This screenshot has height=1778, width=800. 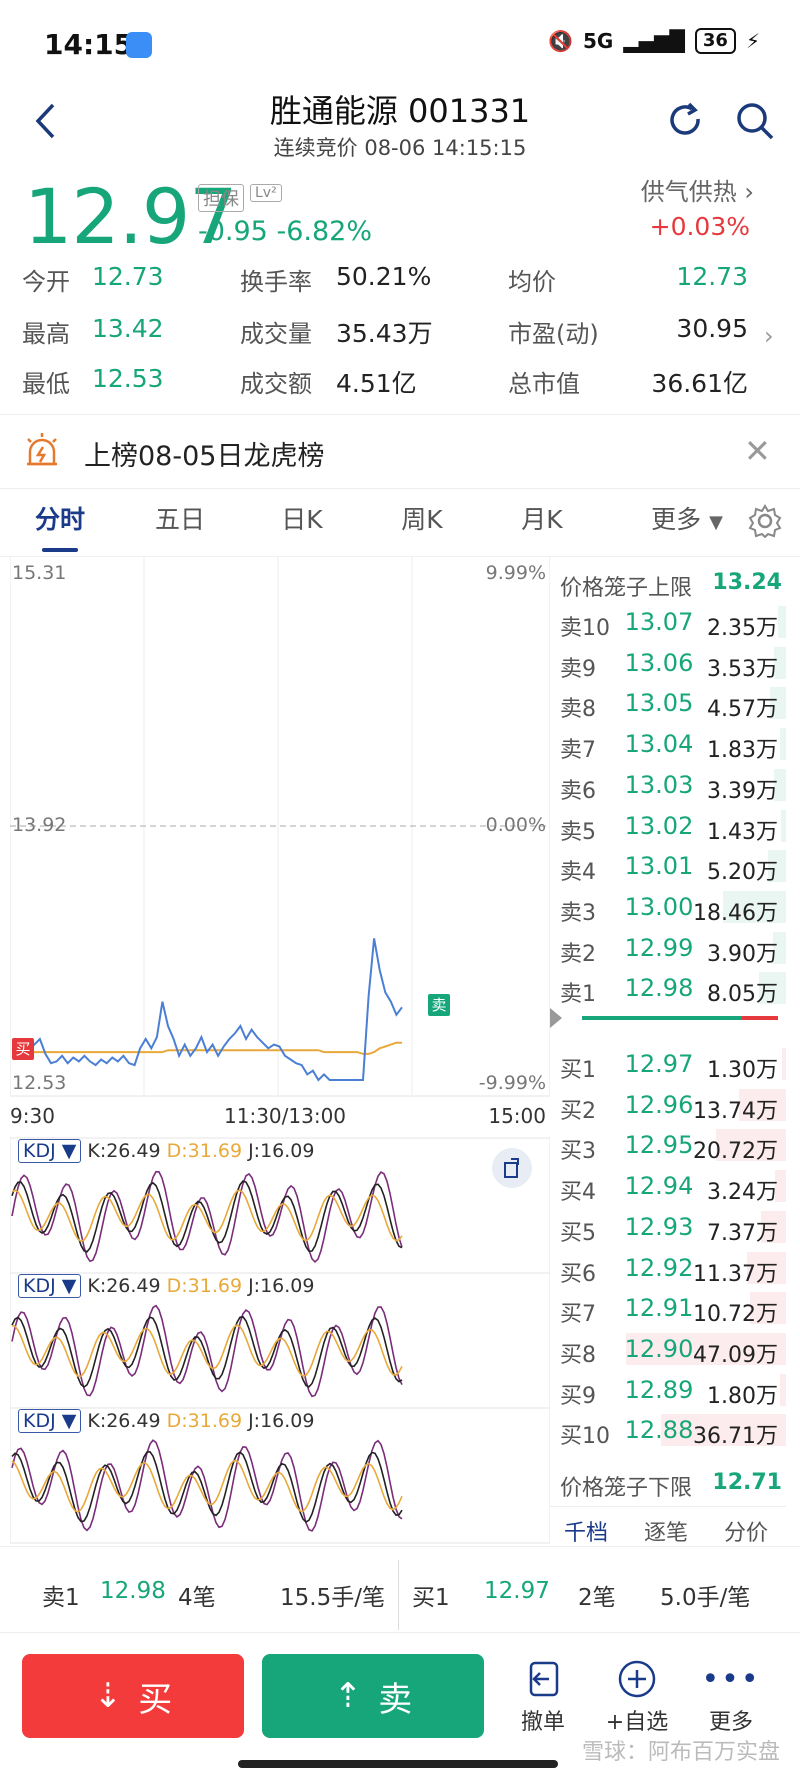 I want to click on ask-label: 卖9, so click(x=578, y=669).